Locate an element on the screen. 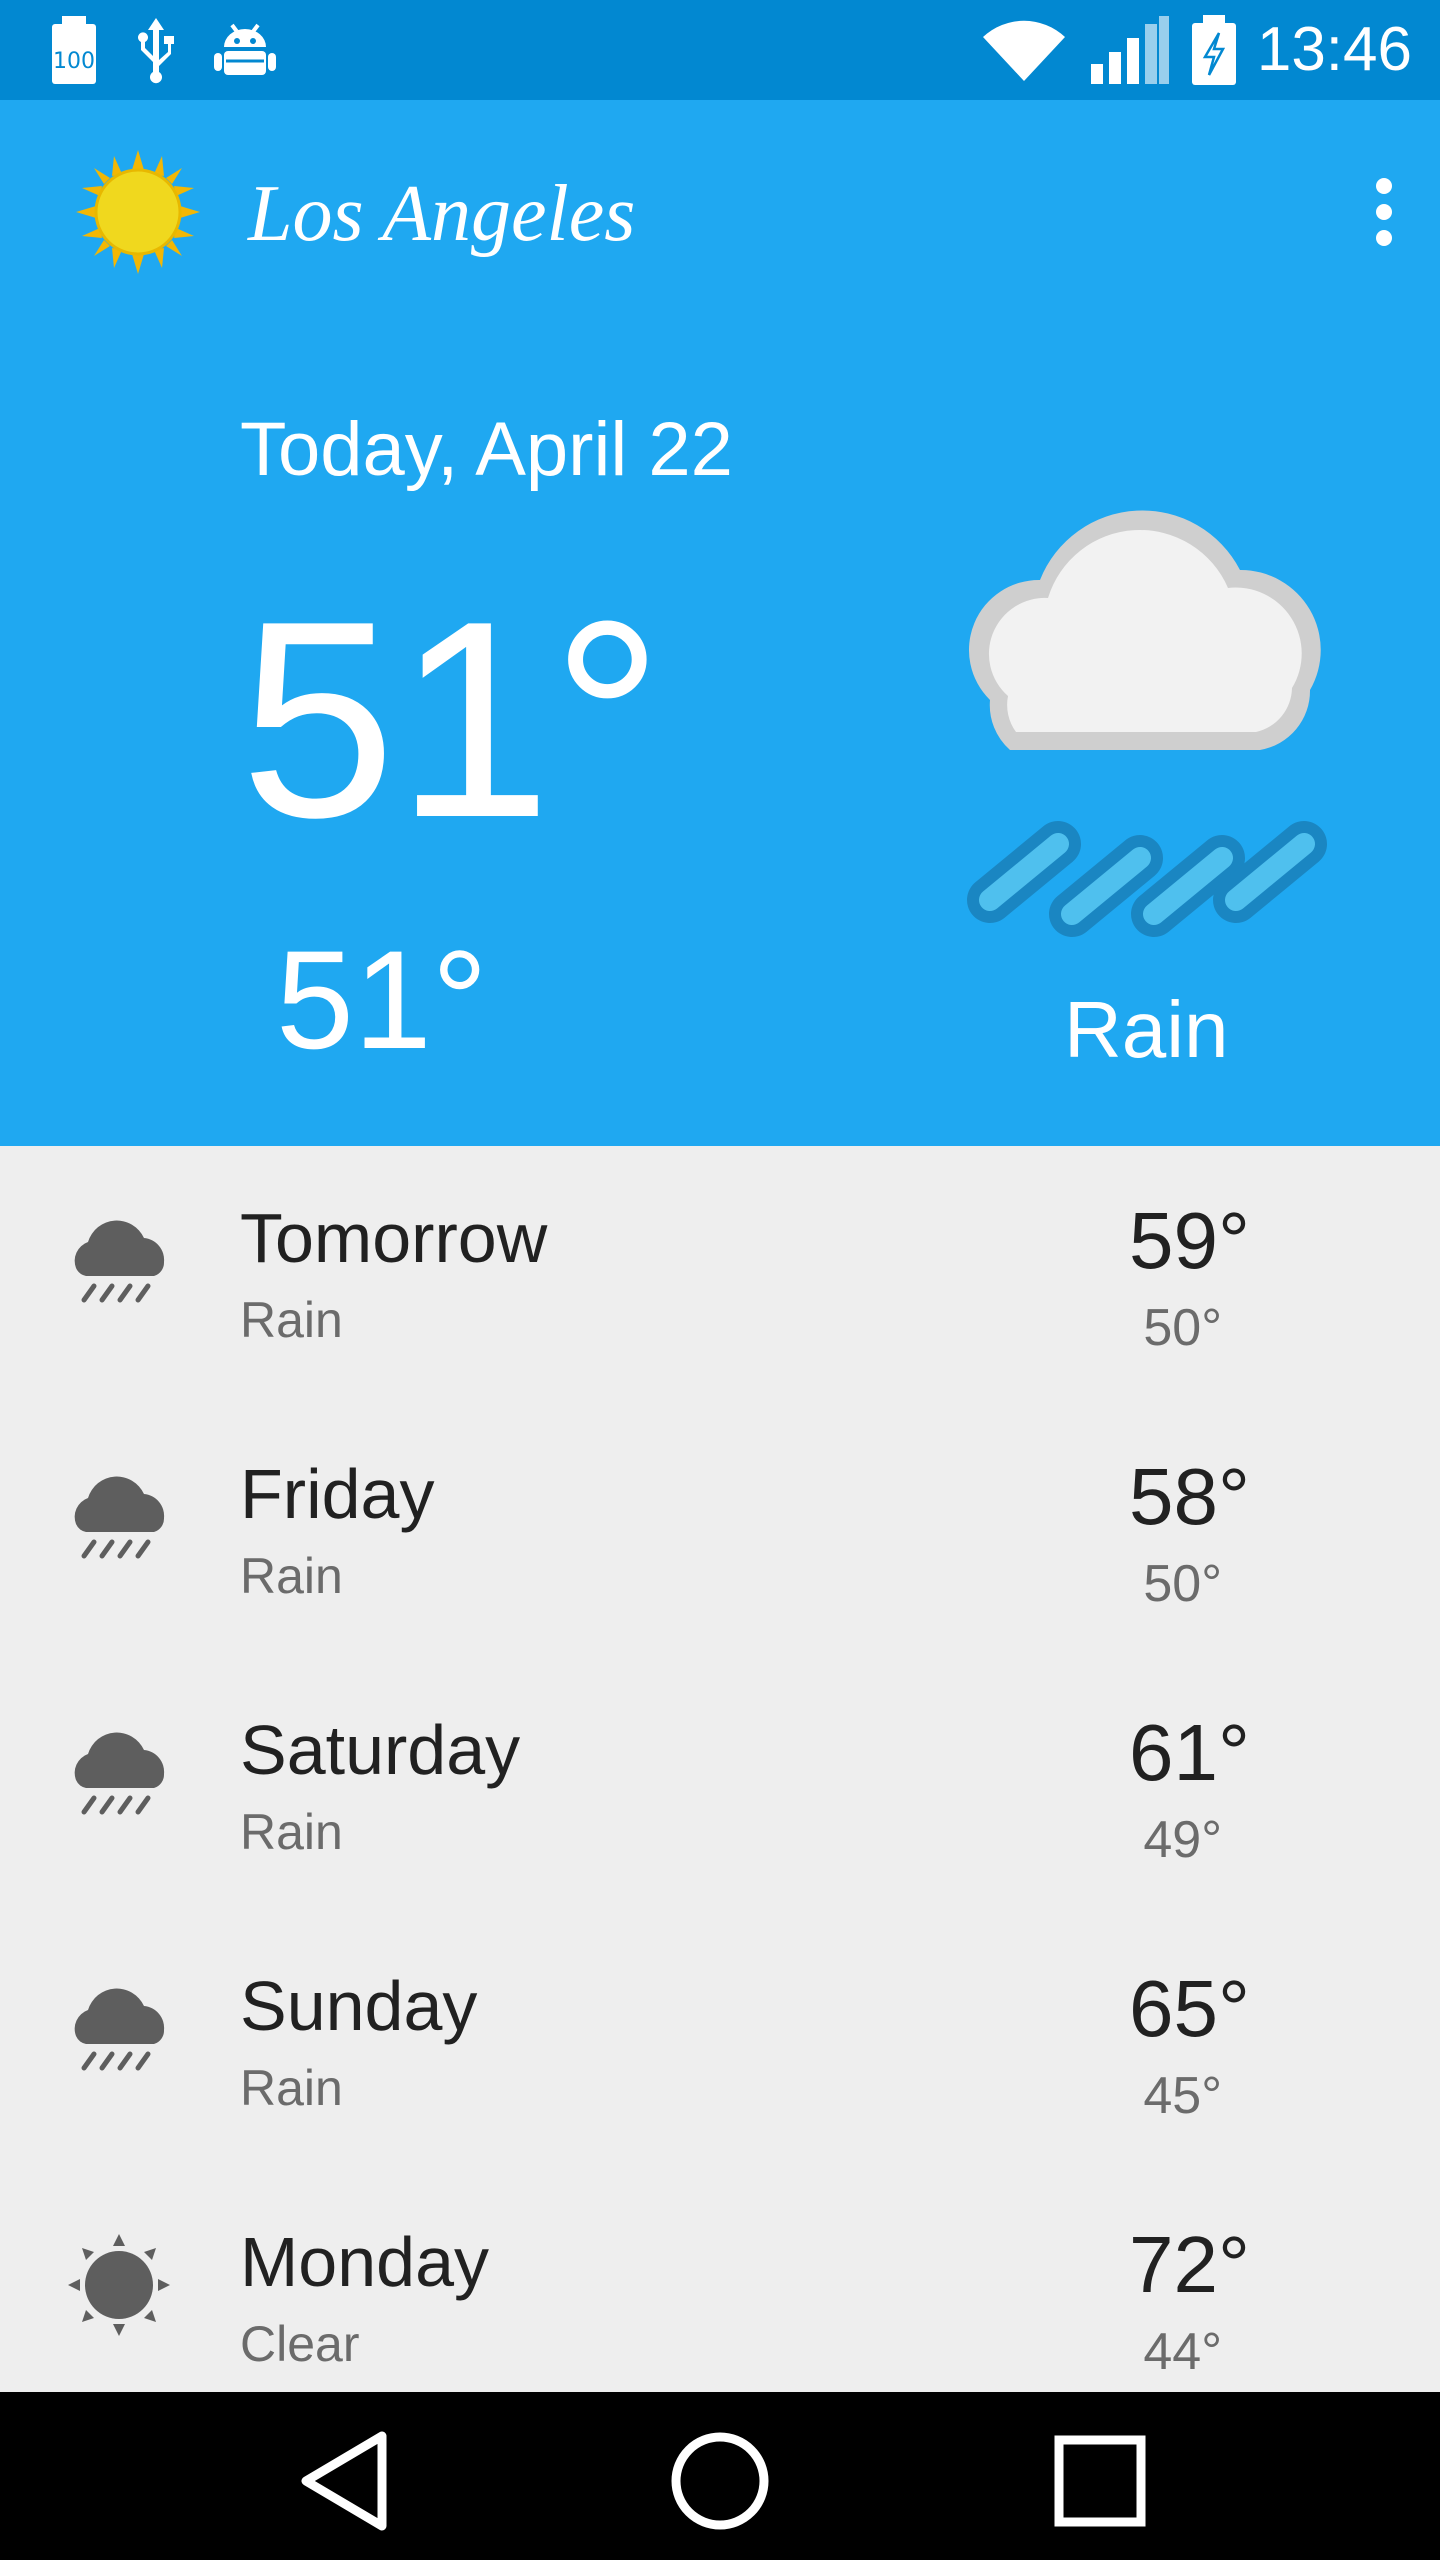 This screenshot has height=2560, width=1440. today-description: Rain is located at coordinates (1146, 1029).